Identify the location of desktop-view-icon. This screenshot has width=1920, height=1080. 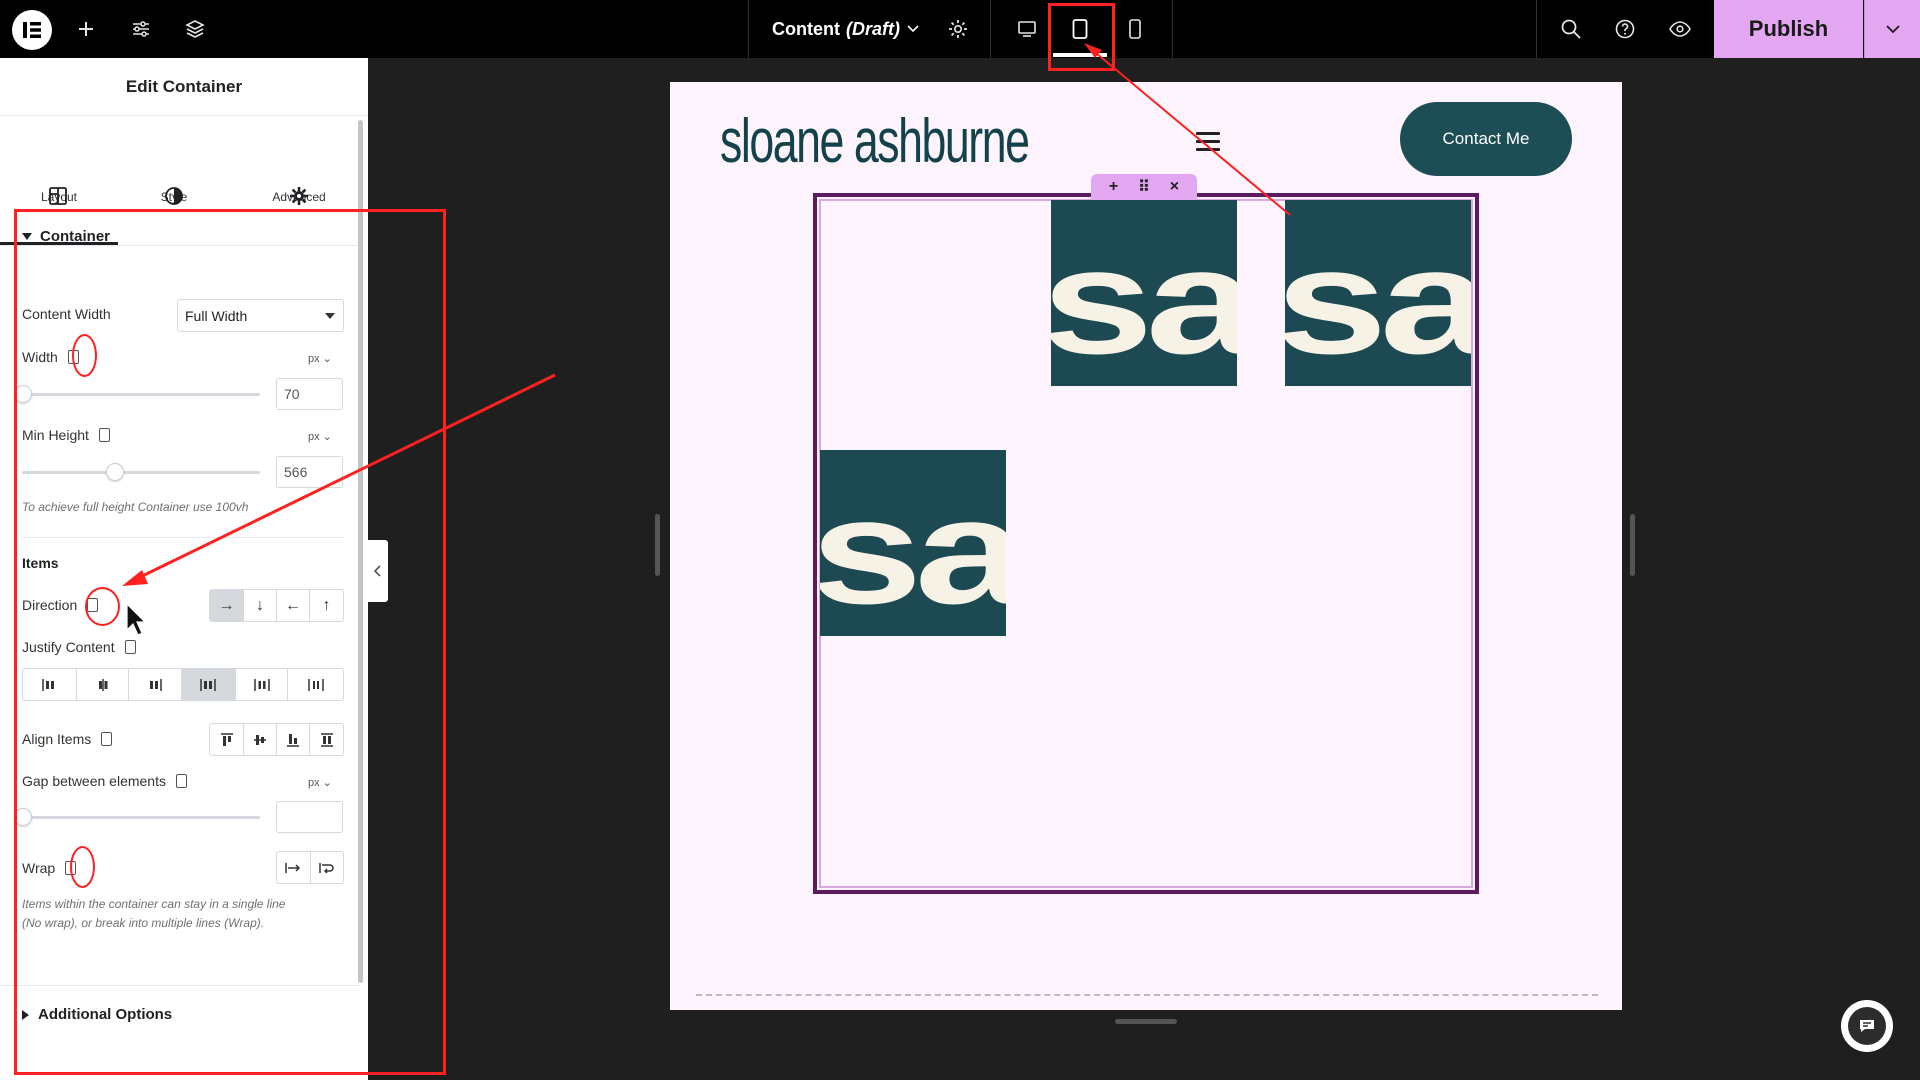
(1027, 29).